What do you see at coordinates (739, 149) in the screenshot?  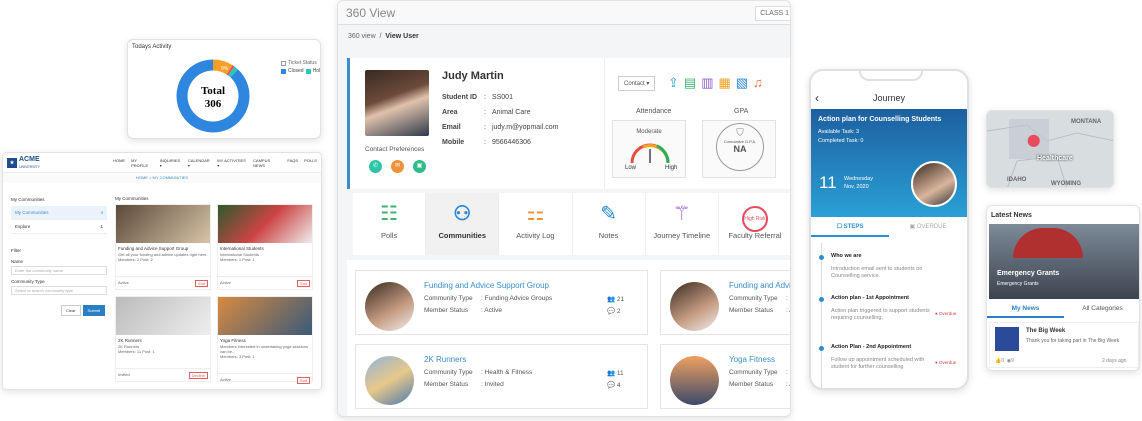 I see `gpa-badge: ⛉ Cumulative G.P.A. NA` at bounding box center [739, 149].